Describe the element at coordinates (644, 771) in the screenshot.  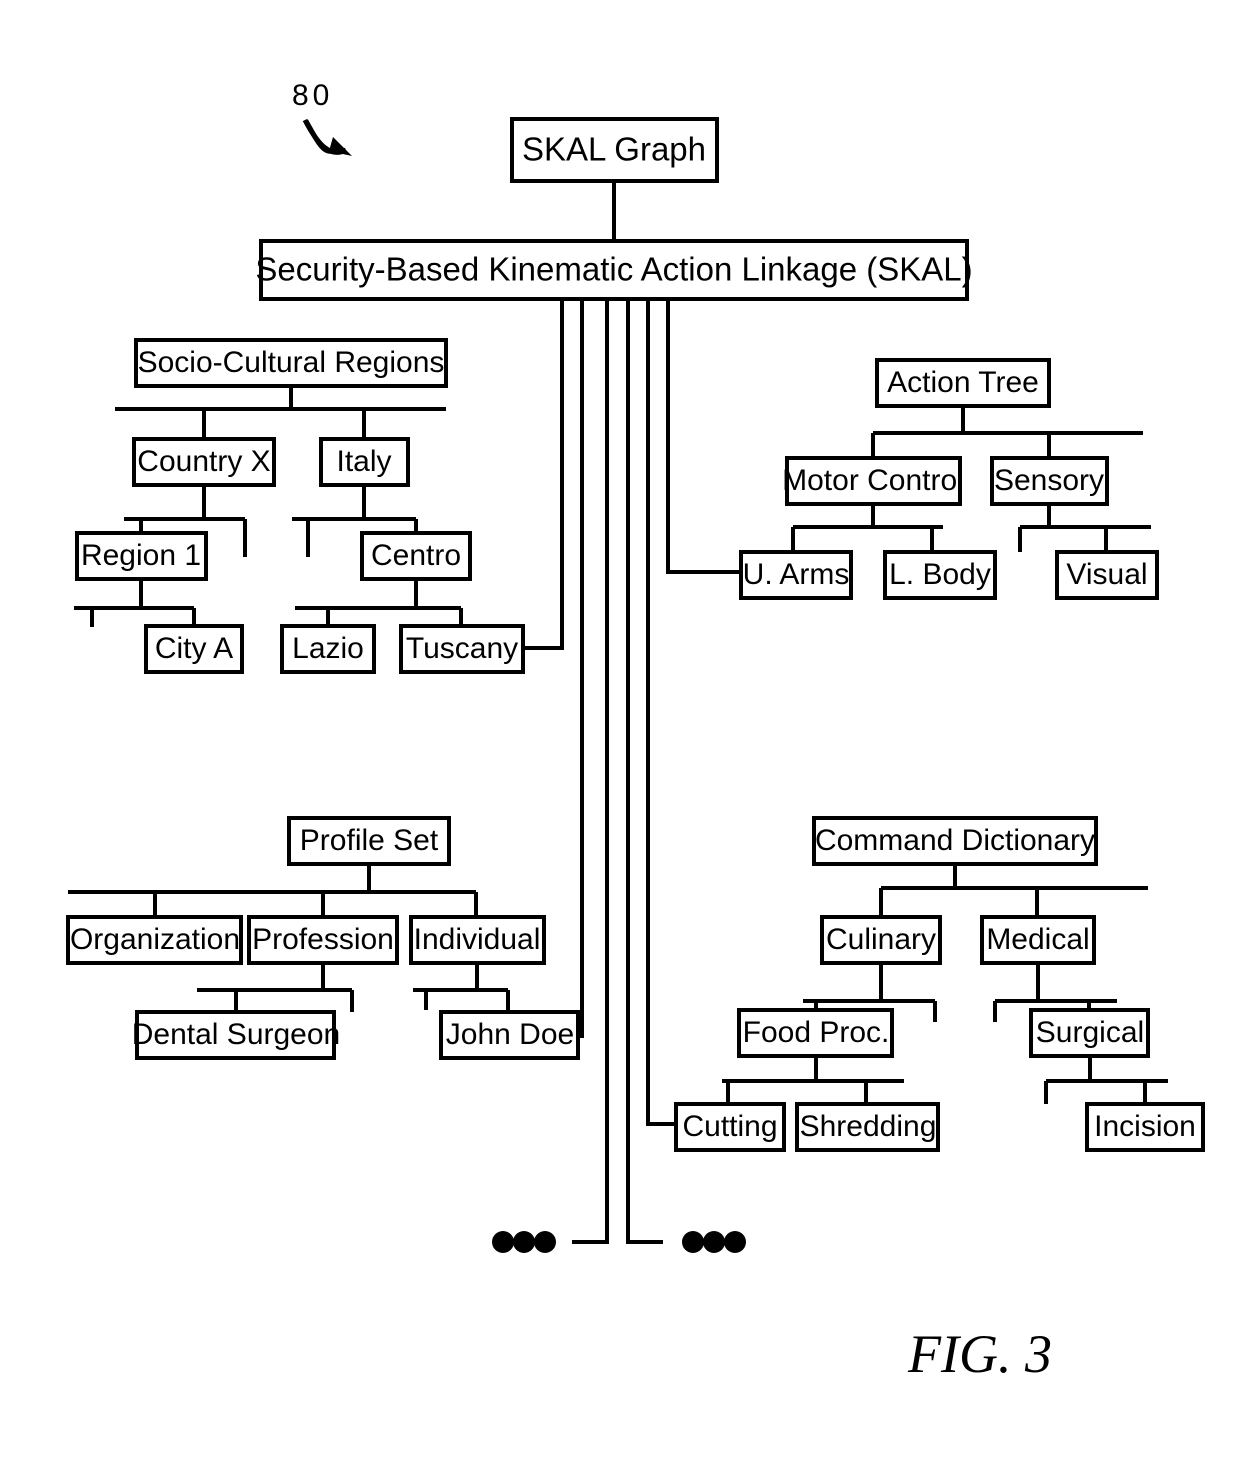
I see `trunk-line-bottom-right` at that location.